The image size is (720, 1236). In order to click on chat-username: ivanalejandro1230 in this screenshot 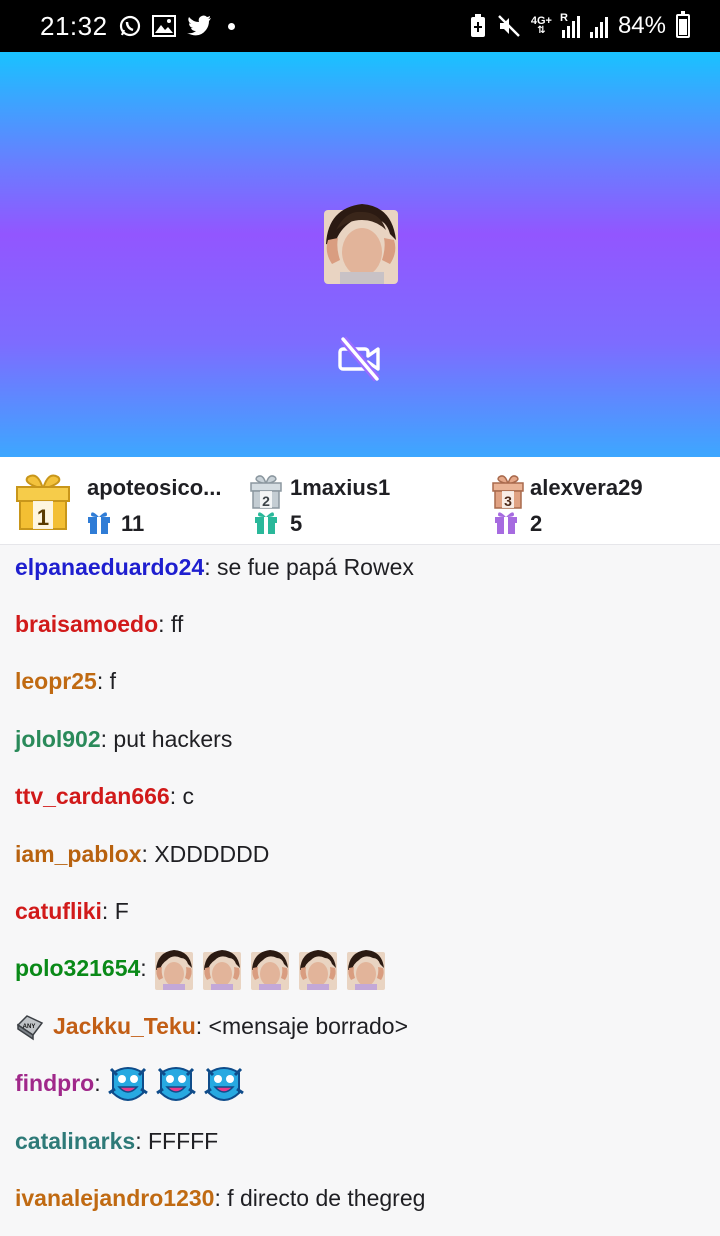, I will do `click(114, 1198)`.